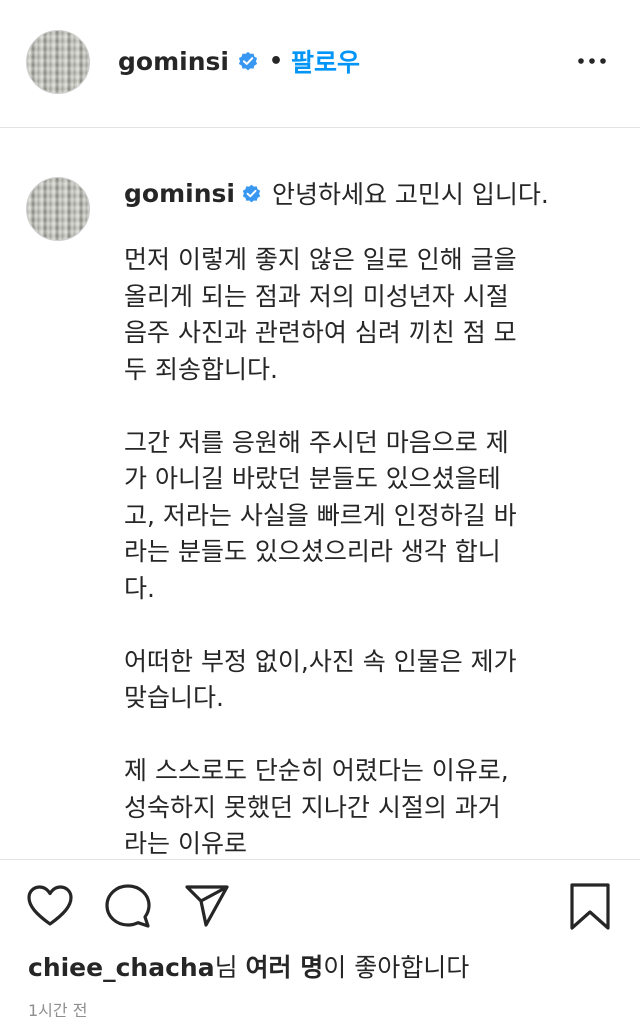 Image resolution: width=640 pixels, height=1017 pixels. What do you see at coordinates (230, 967) in the screenshot?
I see `likes-suffix-1: 님` at bounding box center [230, 967].